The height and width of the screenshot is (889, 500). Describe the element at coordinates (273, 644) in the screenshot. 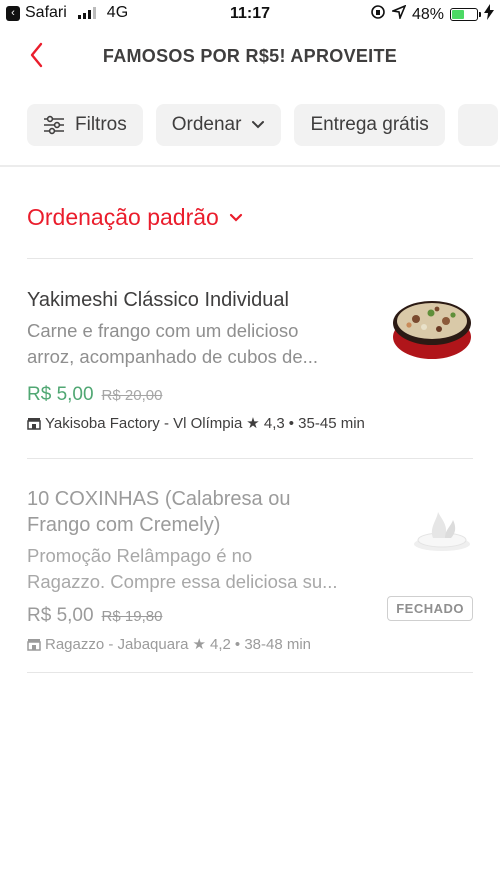

I see `delivery-time: • 38-48 min` at that location.